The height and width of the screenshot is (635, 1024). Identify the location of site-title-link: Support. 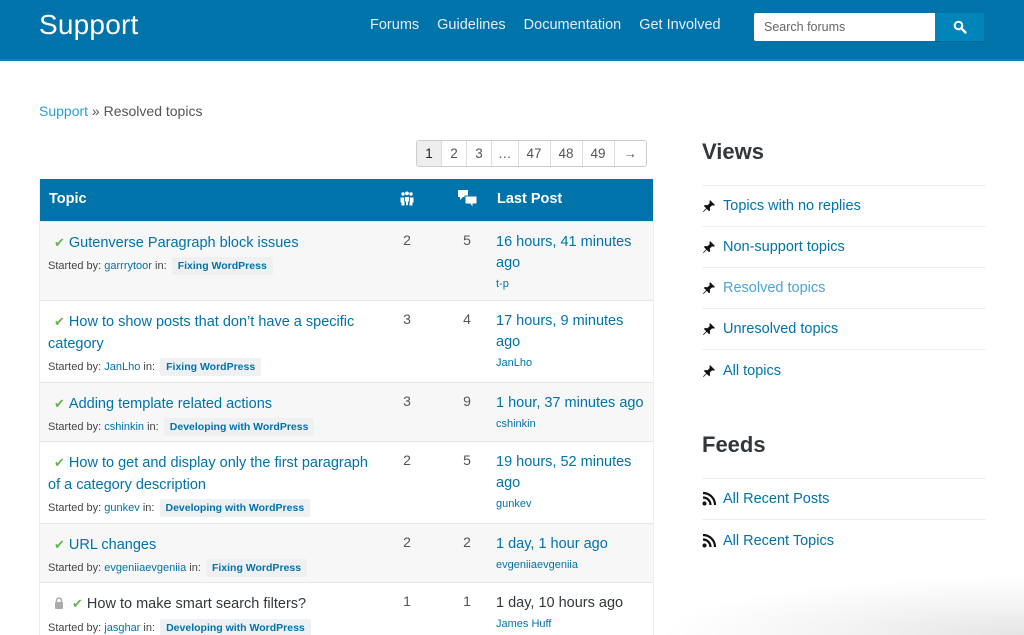
(88, 25).